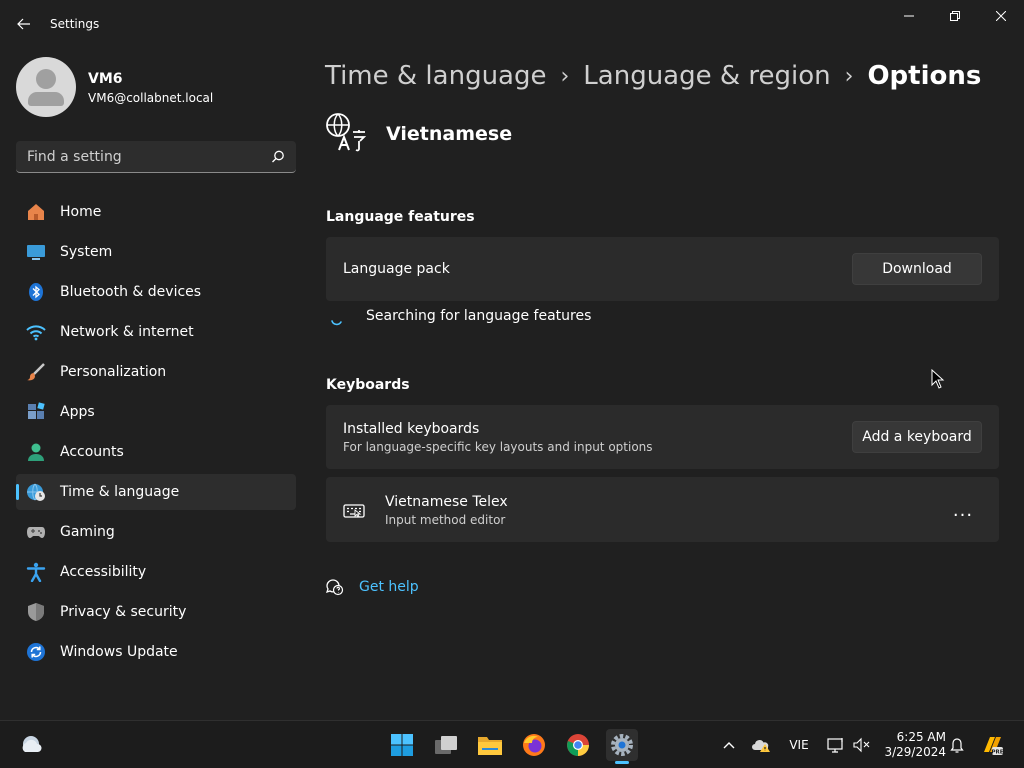 This screenshot has width=1024, height=768. I want to click on language-features-heading: Language features, so click(400, 217).